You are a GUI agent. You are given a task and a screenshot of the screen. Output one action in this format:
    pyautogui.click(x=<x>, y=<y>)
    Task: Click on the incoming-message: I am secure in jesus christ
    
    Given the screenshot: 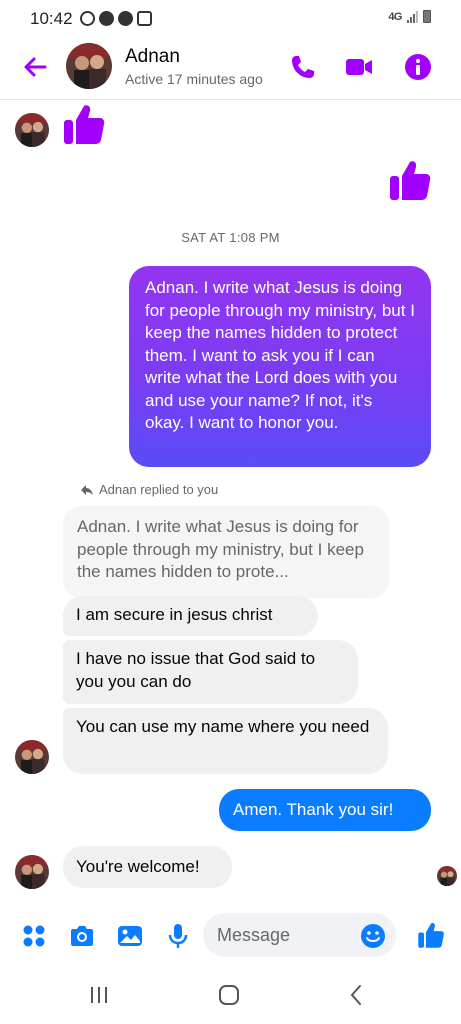 What is the action you would take?
    pyautogui.click(x=190, y=616)
    